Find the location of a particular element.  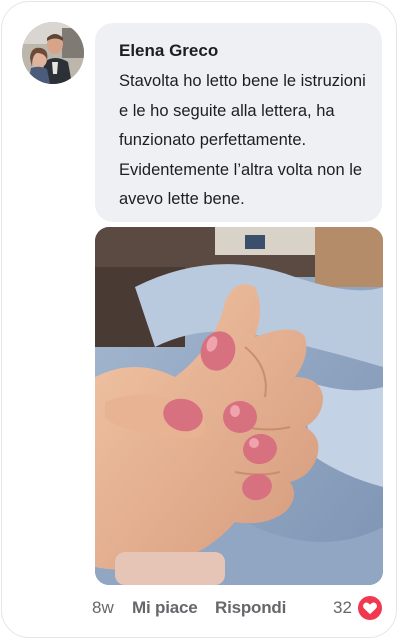

heart-icon is located at coordinates (370, 608).